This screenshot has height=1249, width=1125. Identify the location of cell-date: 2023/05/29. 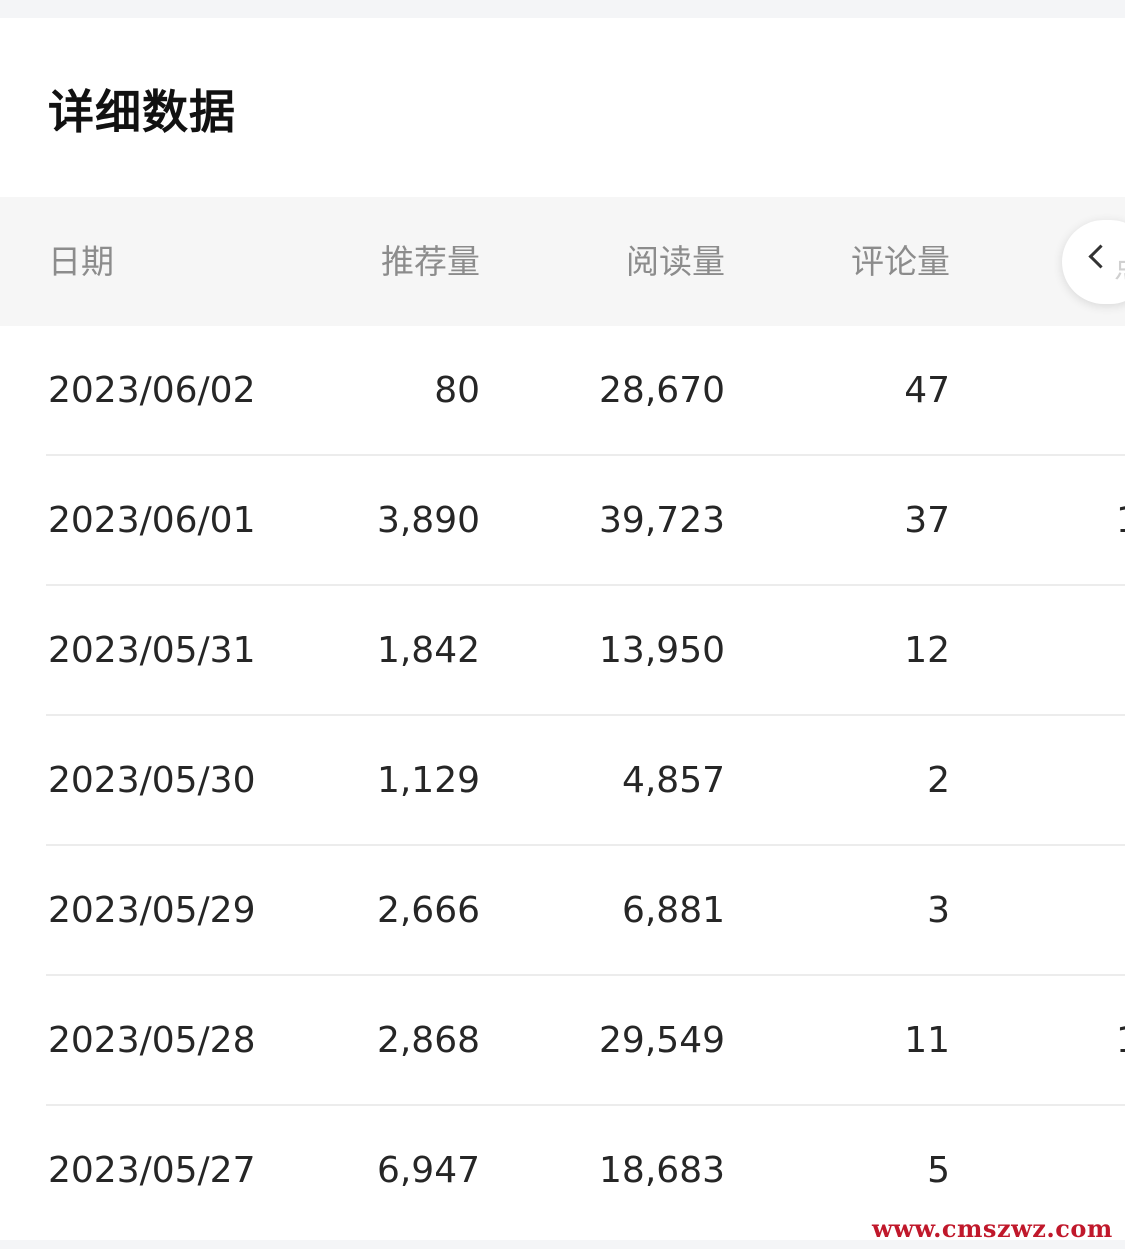
(152, 910).